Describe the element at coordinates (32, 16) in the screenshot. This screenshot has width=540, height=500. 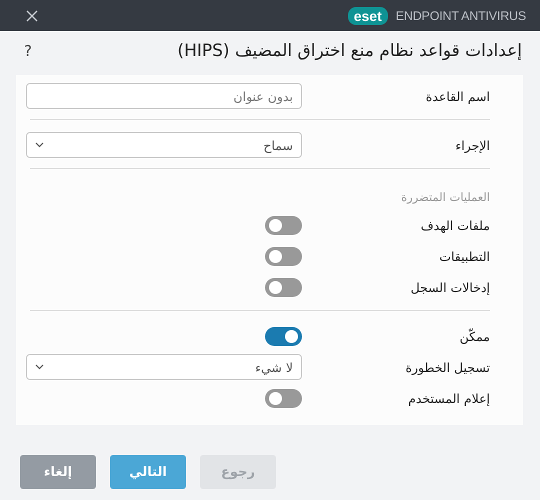
I see `close-icon` at that location.